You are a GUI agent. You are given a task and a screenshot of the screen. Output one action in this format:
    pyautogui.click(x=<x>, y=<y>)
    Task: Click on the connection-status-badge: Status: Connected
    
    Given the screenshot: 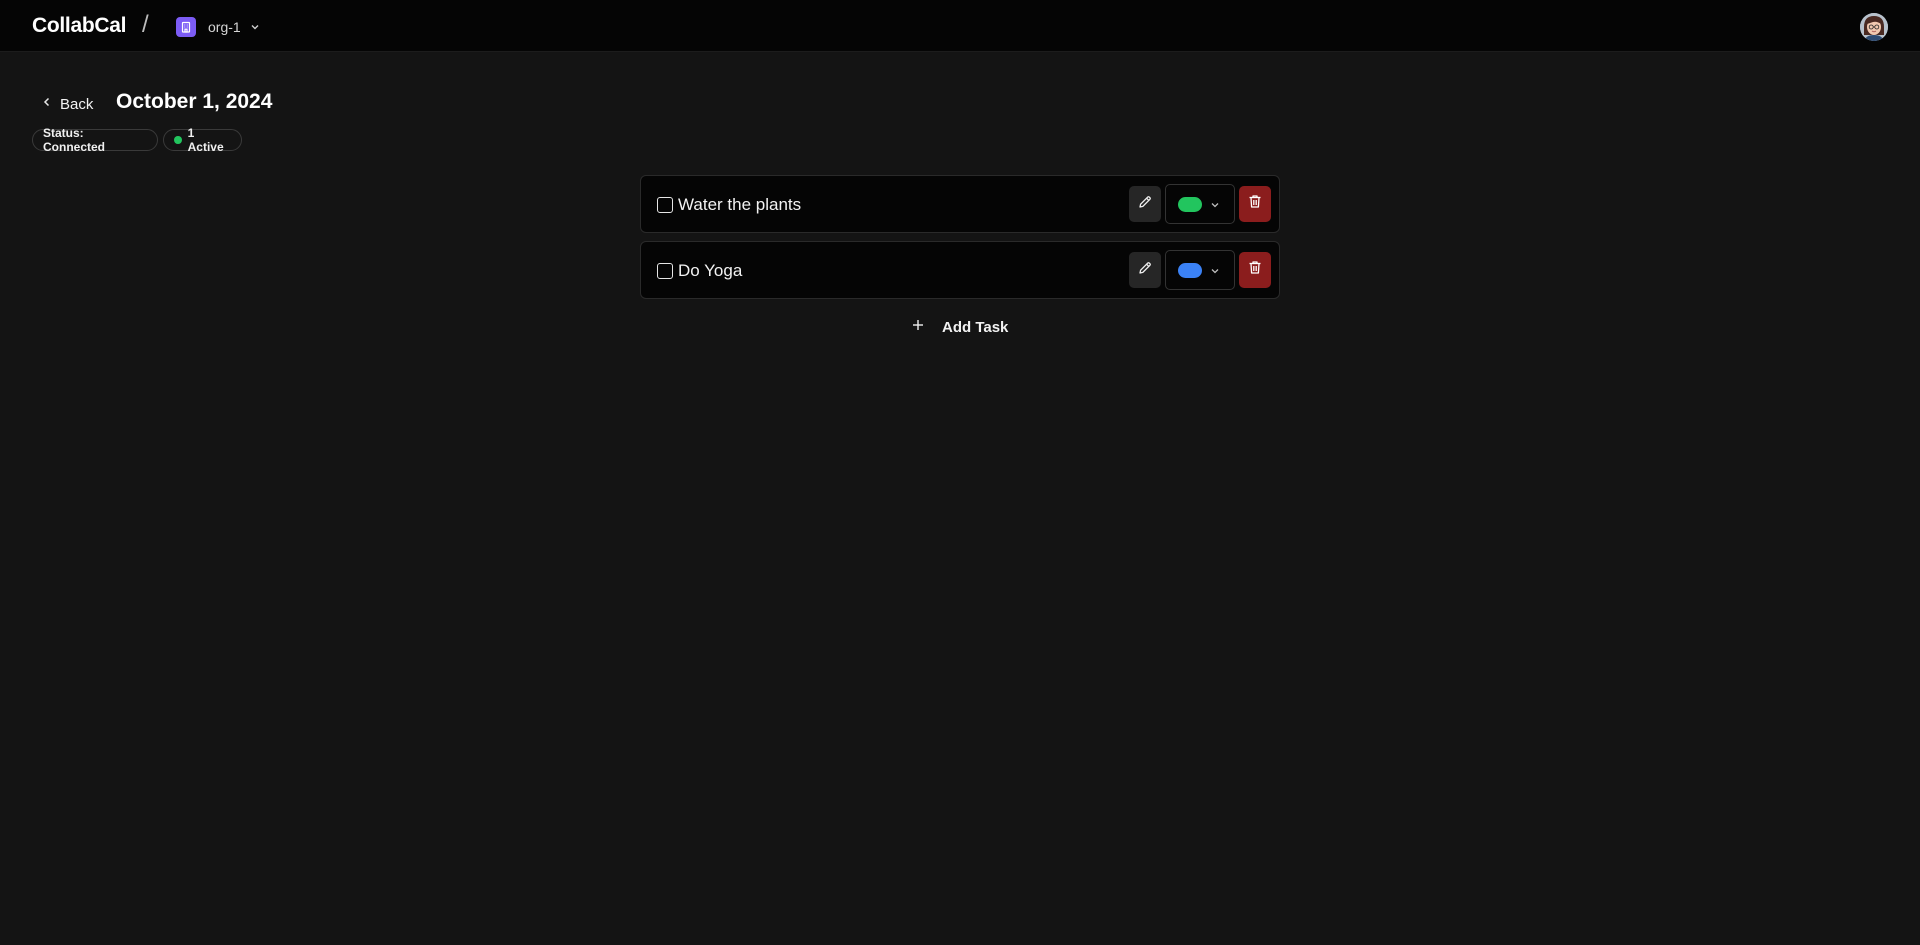 What is the action you would take?
    pyautogui.click(x=95, y=140)
    